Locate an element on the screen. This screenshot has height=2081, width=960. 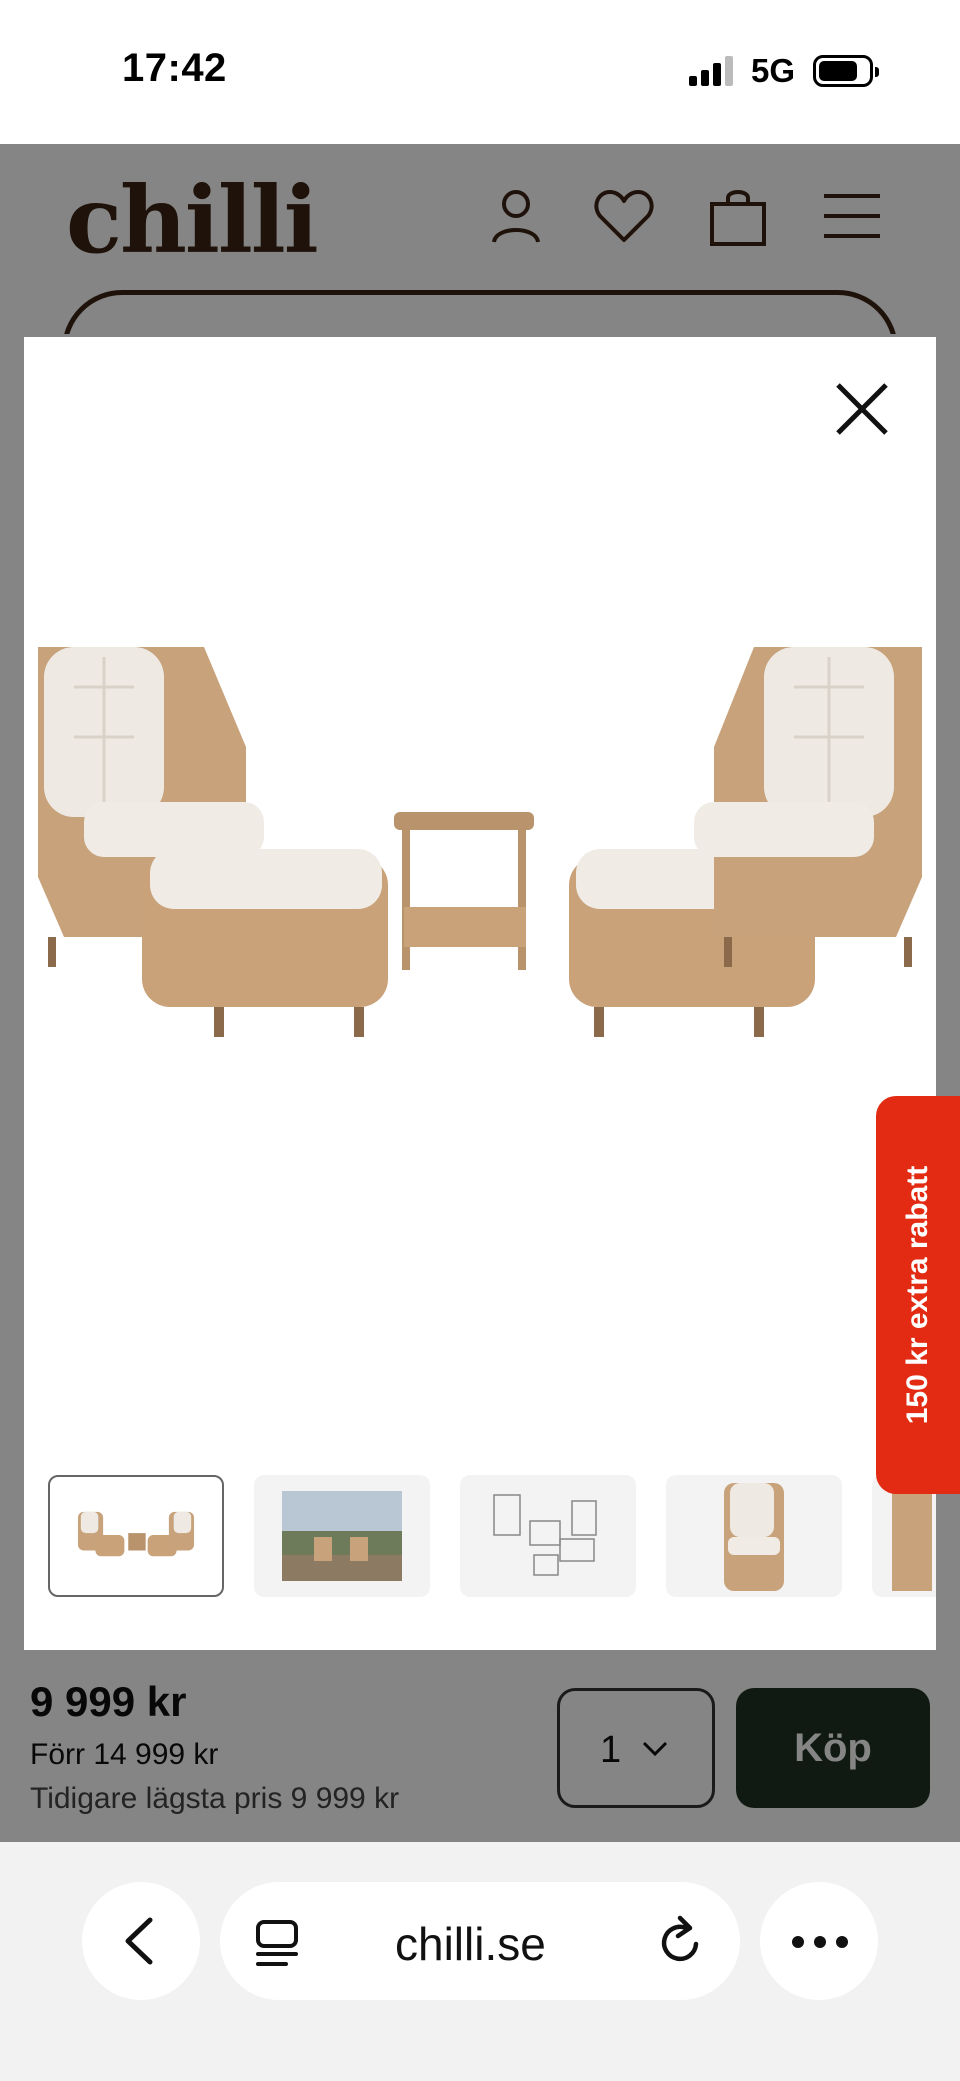
back-icon is located at coordinates (139, 1941).